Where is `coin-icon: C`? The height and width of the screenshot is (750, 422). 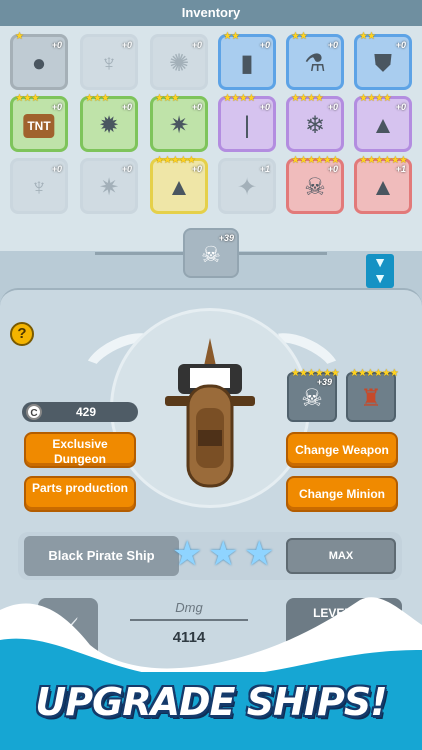 coin-icon: C is located at coordinates (34, 412).